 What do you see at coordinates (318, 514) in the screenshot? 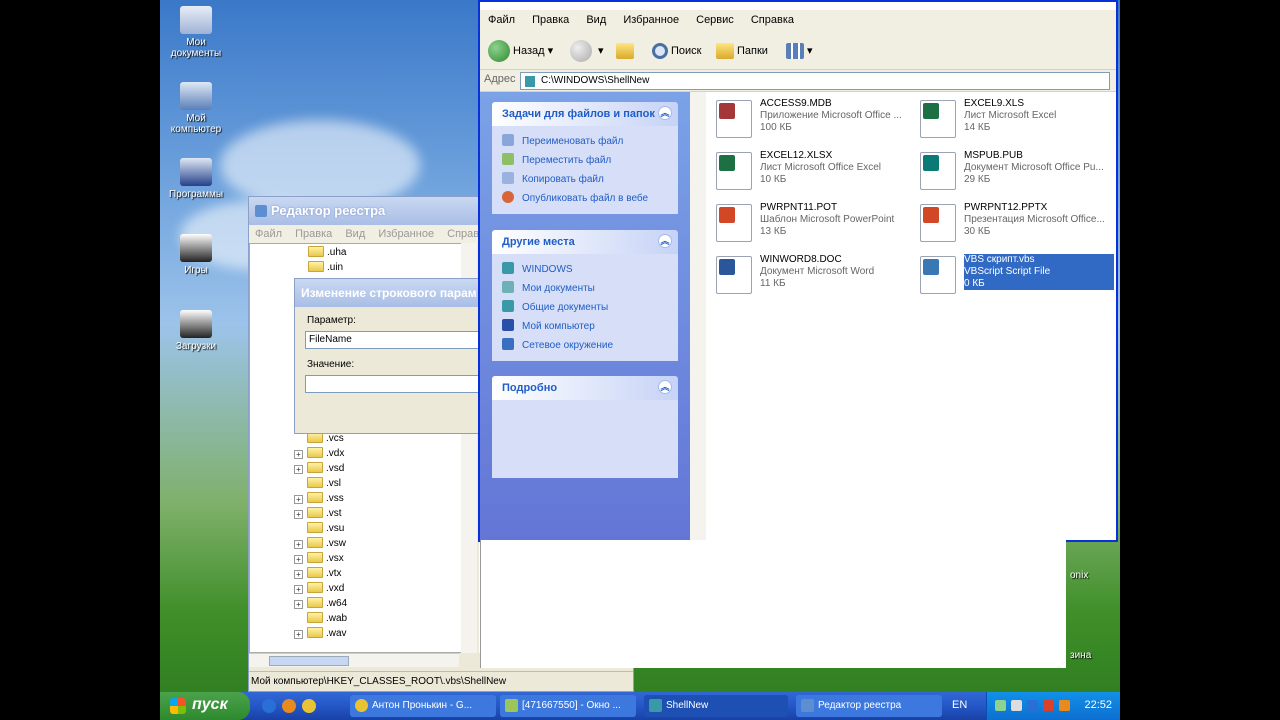
I see `tree-node: + .vst` at bounding box center [318, 514].